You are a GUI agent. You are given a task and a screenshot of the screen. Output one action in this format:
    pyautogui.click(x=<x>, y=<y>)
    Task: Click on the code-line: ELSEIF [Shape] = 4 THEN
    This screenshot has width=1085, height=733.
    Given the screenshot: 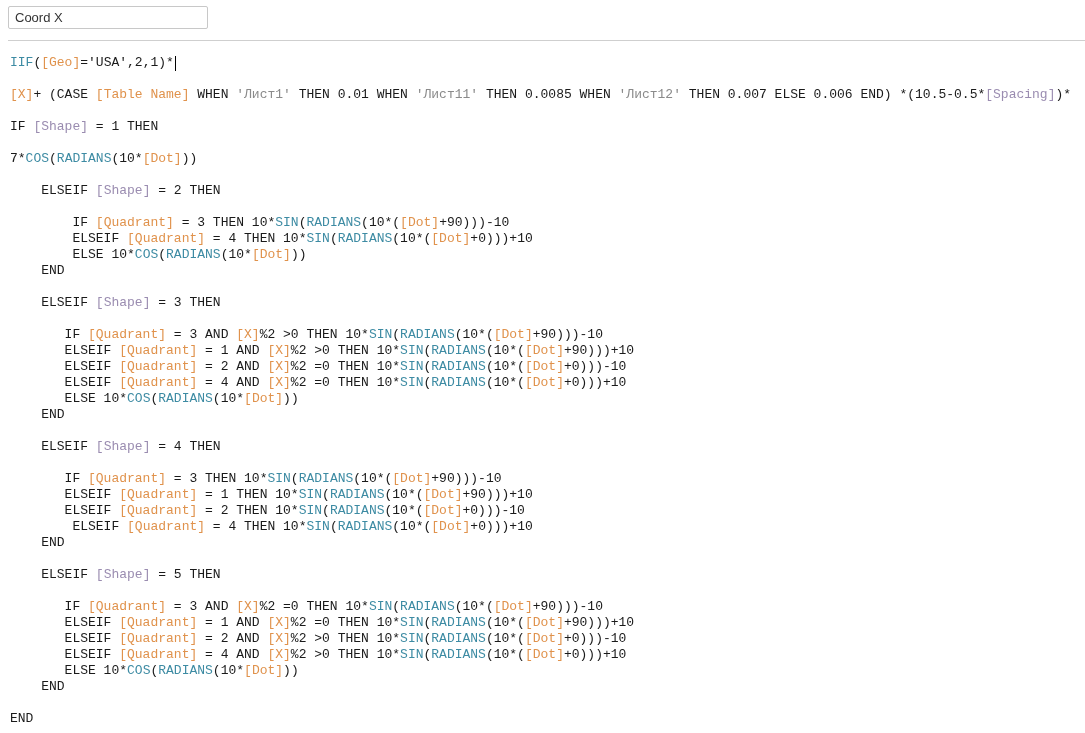 What is the action you would take?
    pyautogui.click(x=130, y=447)
    